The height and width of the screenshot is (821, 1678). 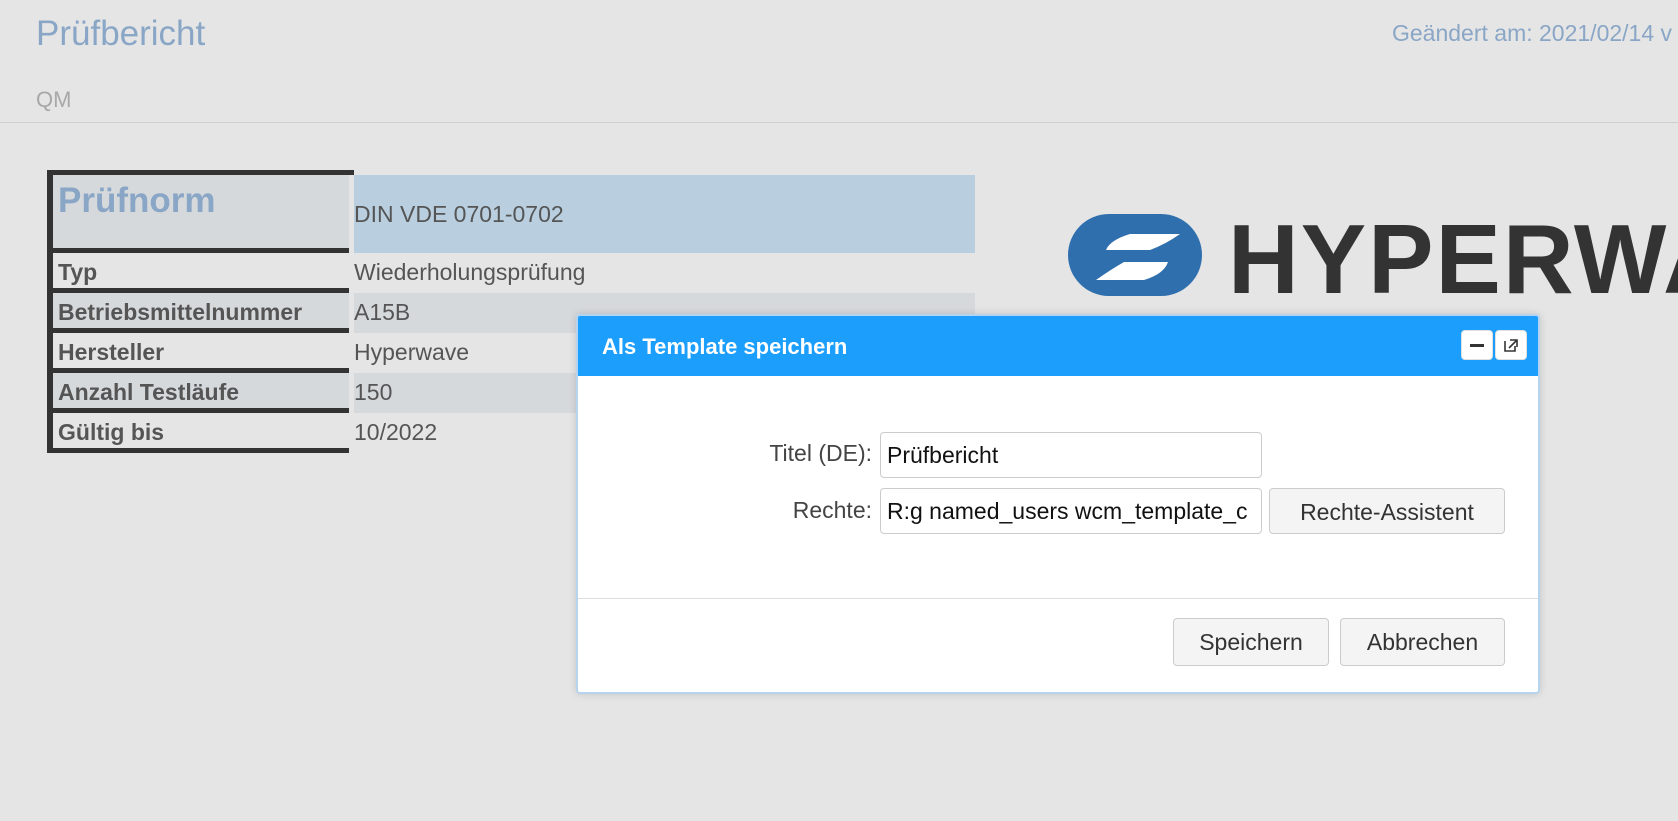 What do you see at coordinates (1532, 33) in the screenshot?
I see `modified-date: Geändert am: 2021/02/14 v` at bounding box center [1532, 33].